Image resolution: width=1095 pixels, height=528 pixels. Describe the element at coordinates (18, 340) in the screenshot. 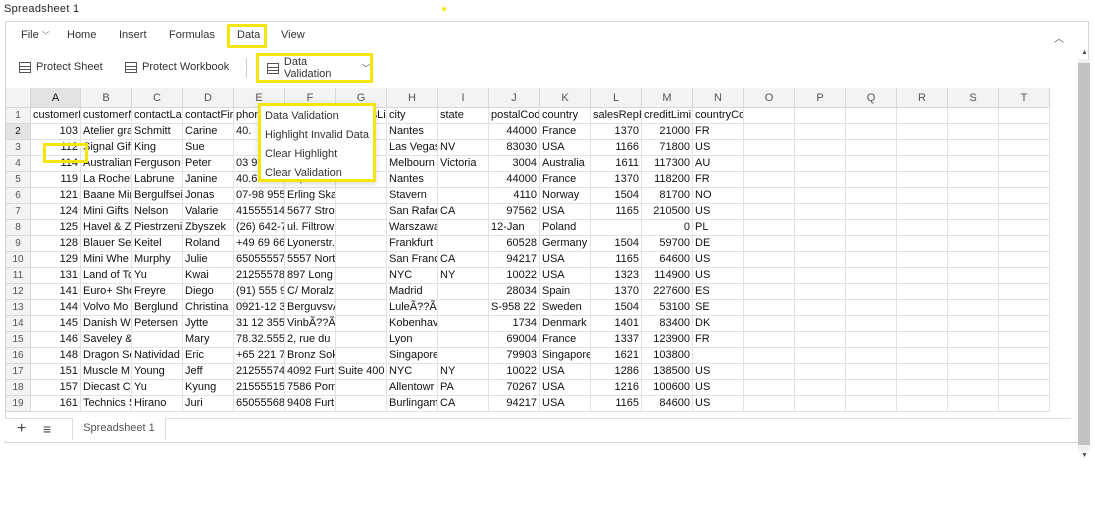

I see `row-header: 15` at that location.